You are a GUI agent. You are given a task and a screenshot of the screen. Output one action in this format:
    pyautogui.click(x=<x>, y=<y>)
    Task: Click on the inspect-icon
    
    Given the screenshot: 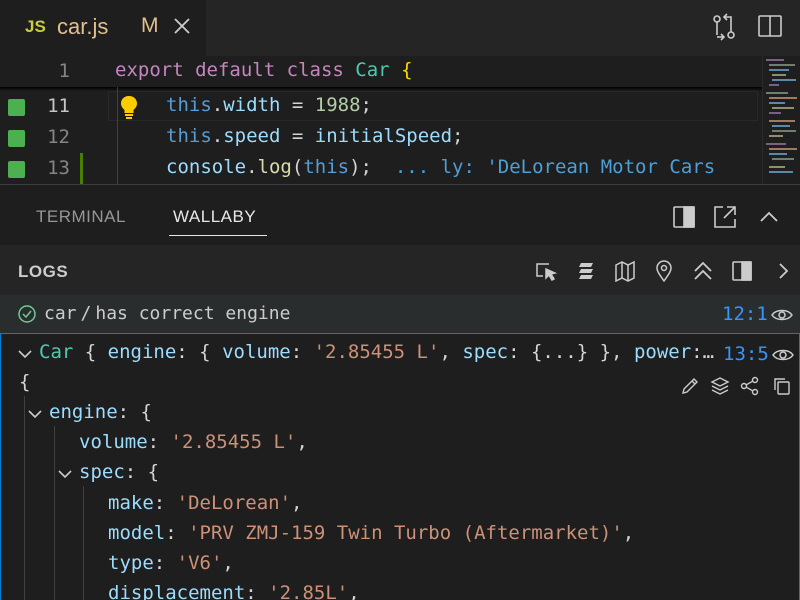 What is the action you would take?
    pyautogui.click(x=546, y=271)
    